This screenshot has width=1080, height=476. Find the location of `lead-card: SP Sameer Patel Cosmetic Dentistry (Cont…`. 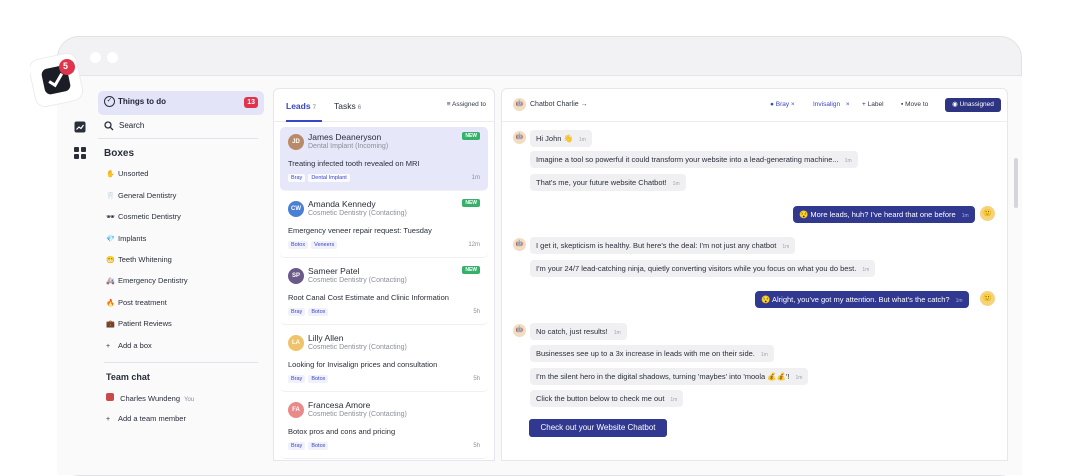

lead-card: SP Sameer Patel Cosmetic Dentistry (Cont… is located at coordinates (384, 293).